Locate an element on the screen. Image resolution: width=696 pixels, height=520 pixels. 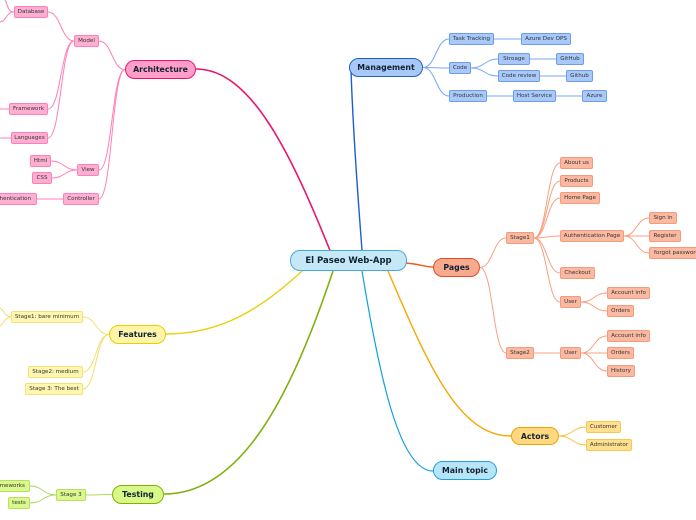
edge-task is located at coordinates (436, 53).